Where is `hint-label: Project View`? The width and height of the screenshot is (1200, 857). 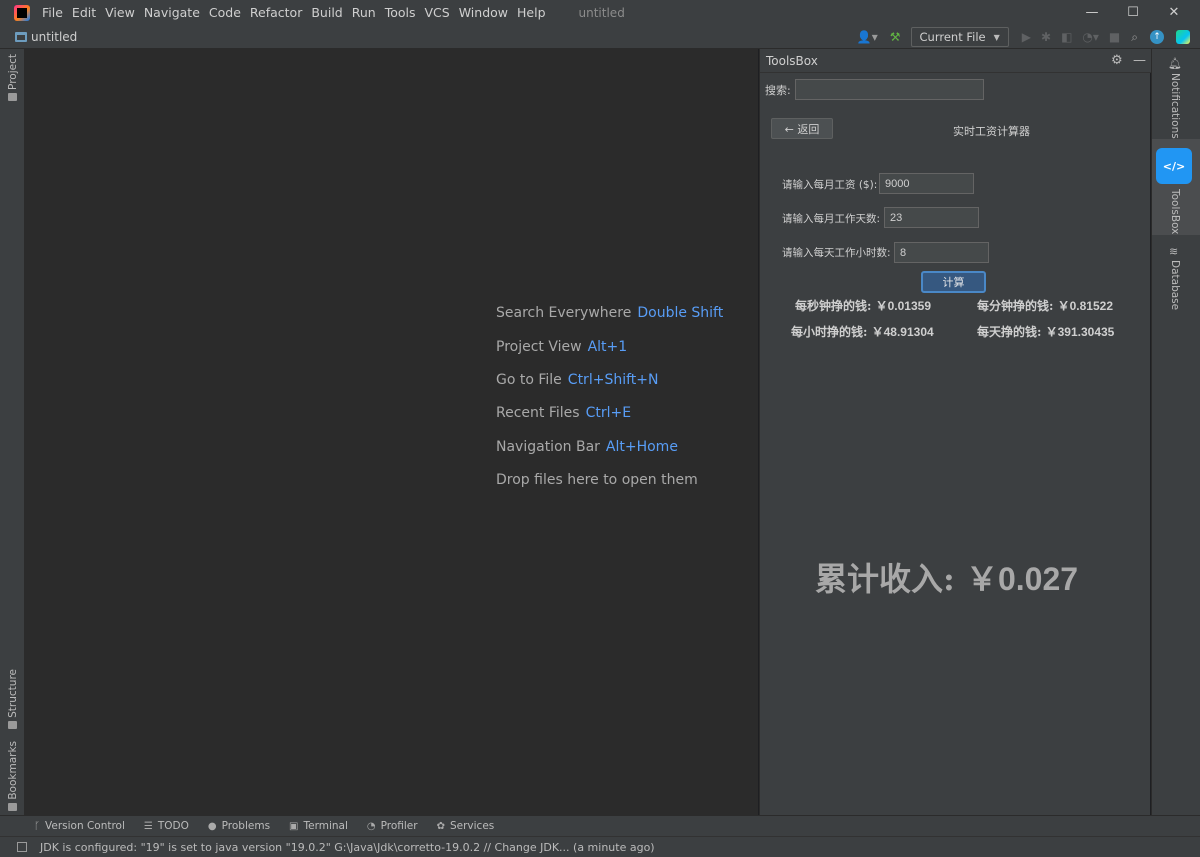
hint-label: Project View is located at coordinates (539, 347).